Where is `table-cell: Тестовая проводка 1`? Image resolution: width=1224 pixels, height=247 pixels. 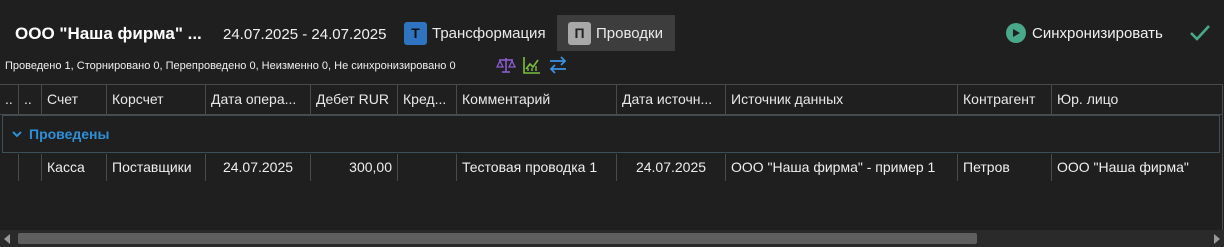
table-cell: Тестовая проводка 1 is located at coordinates (537, 167).